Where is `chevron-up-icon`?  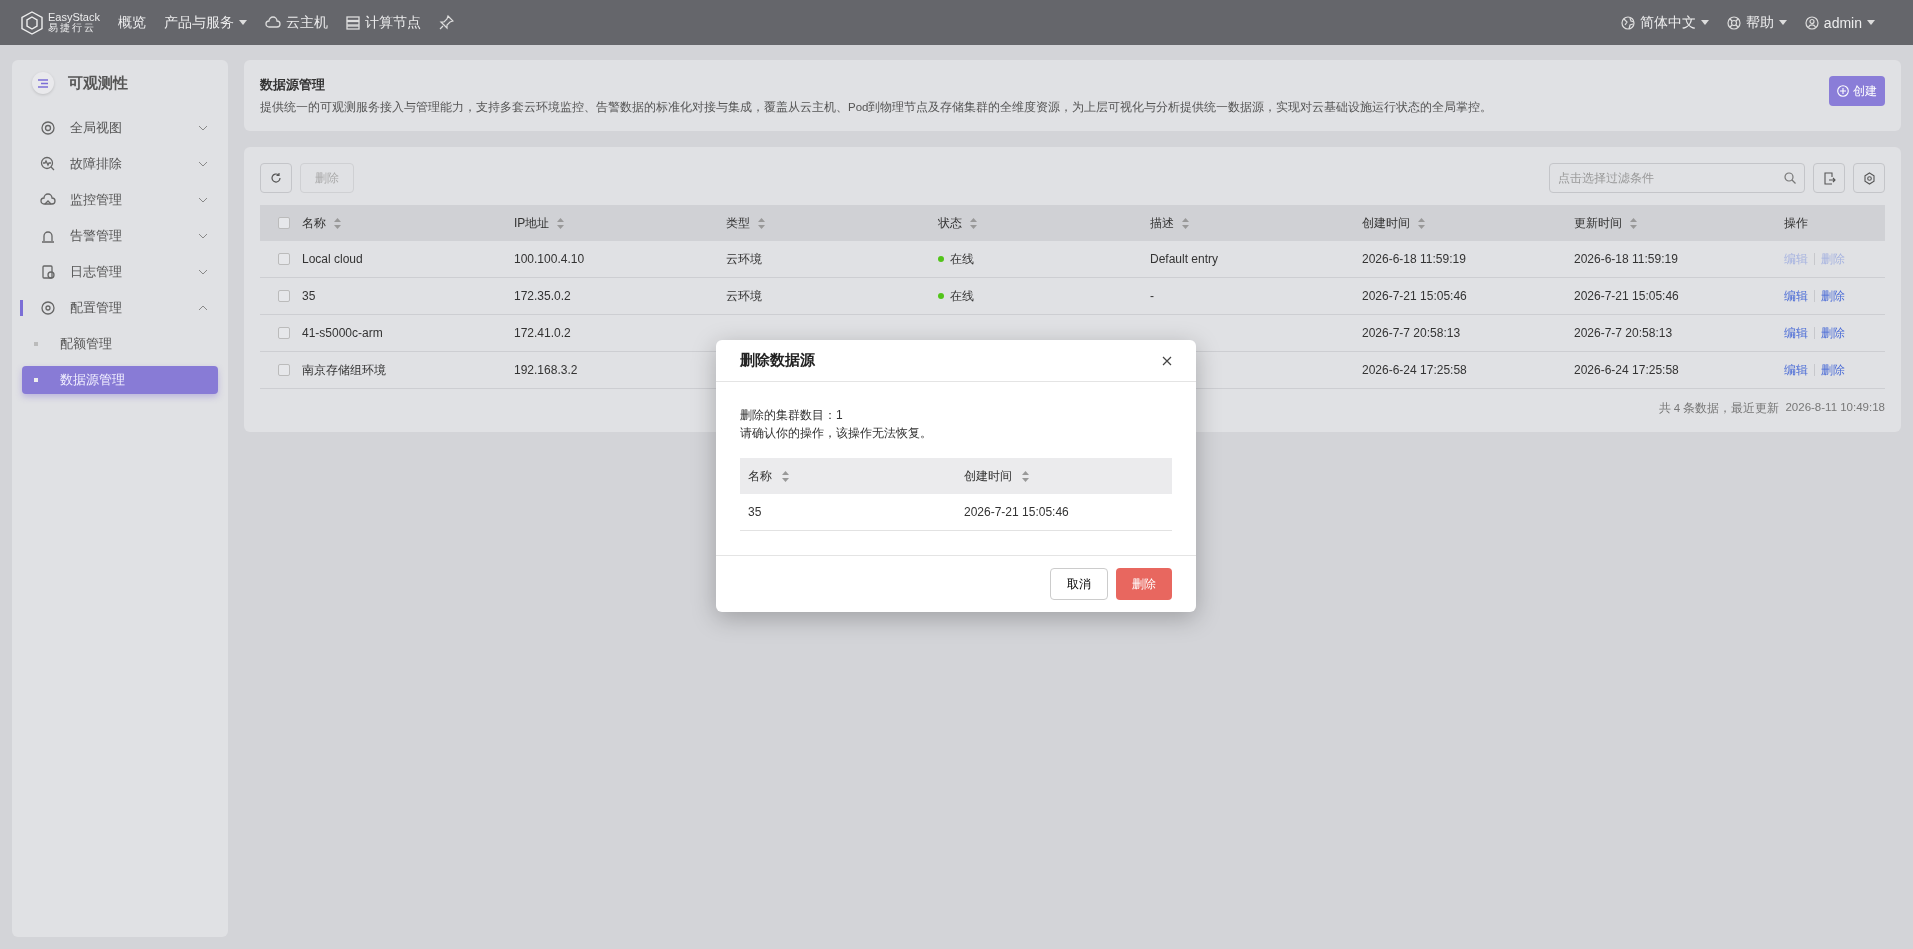 chevron-up-icon is located at coordinates (203, 308).